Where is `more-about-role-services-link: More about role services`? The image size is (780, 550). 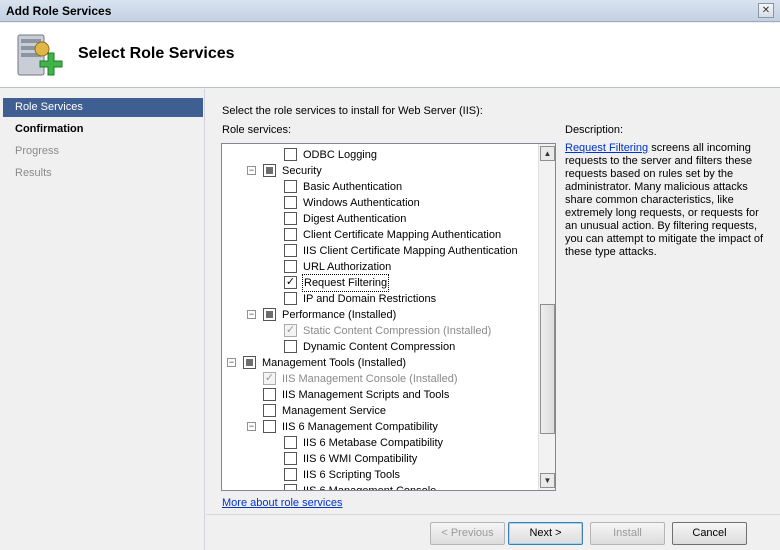 more-about-role-services-link: More about role services is located at coordinates (282, 503).